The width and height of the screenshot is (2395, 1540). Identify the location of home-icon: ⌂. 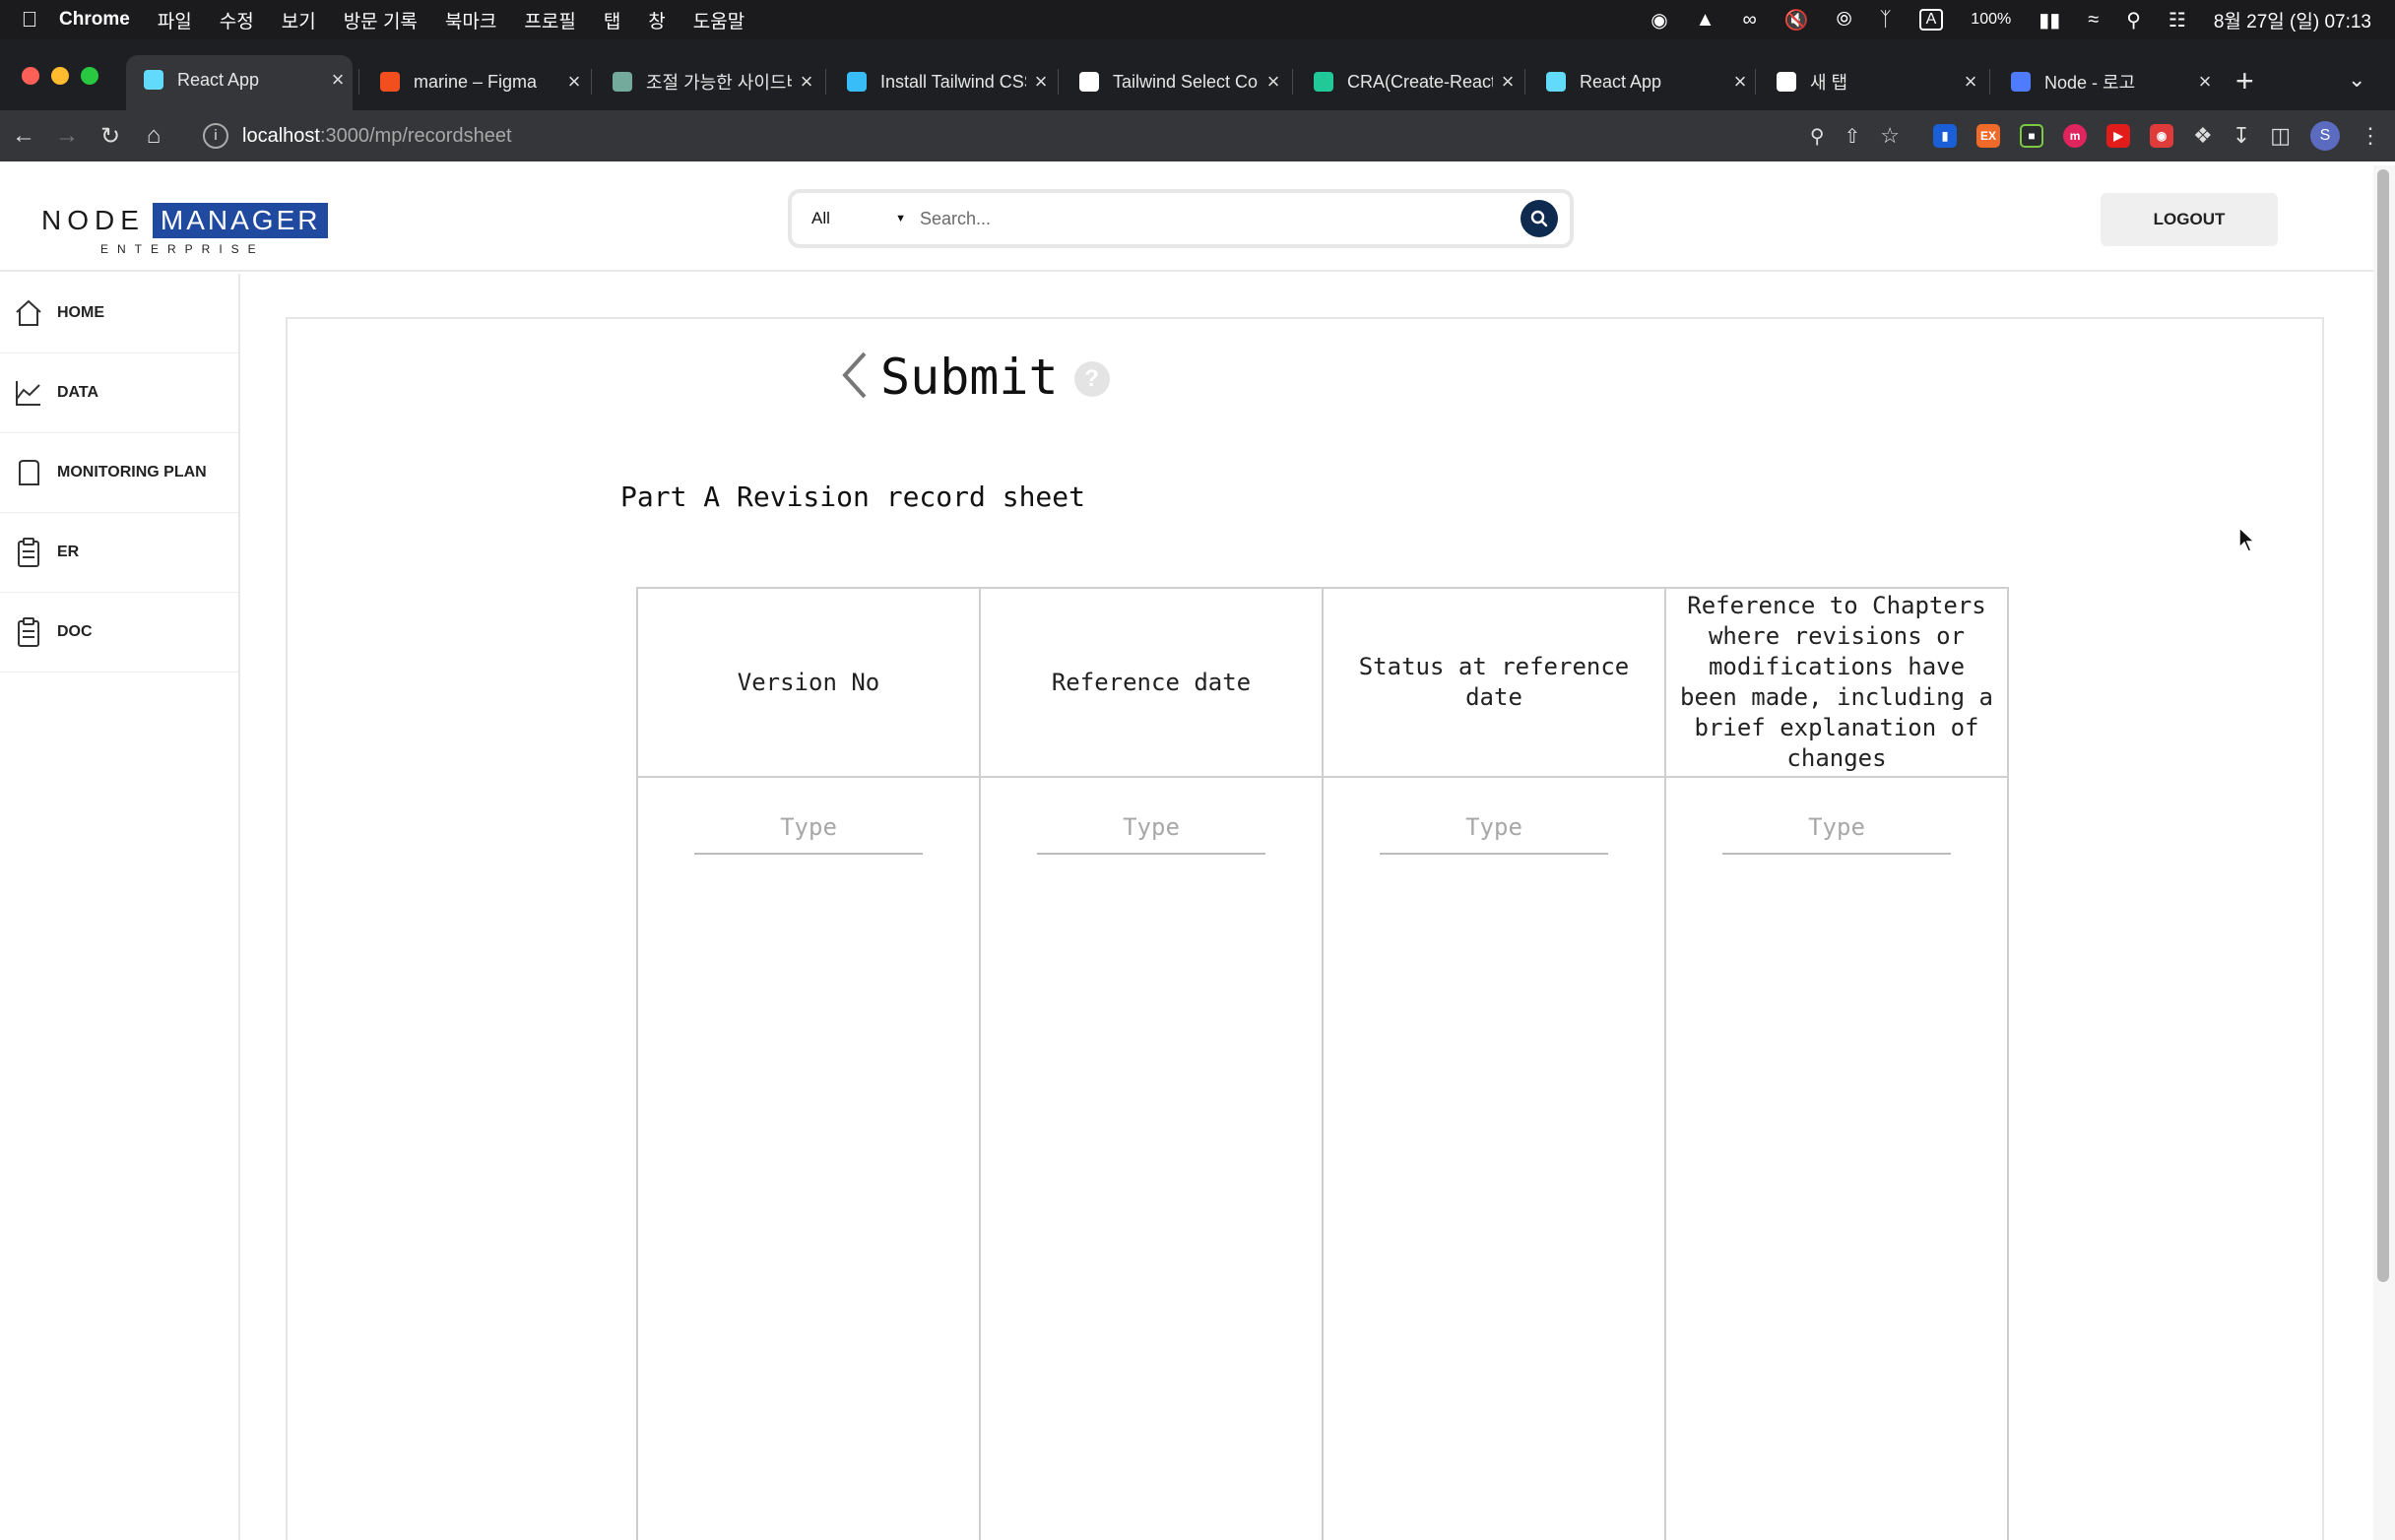
(153, 136).